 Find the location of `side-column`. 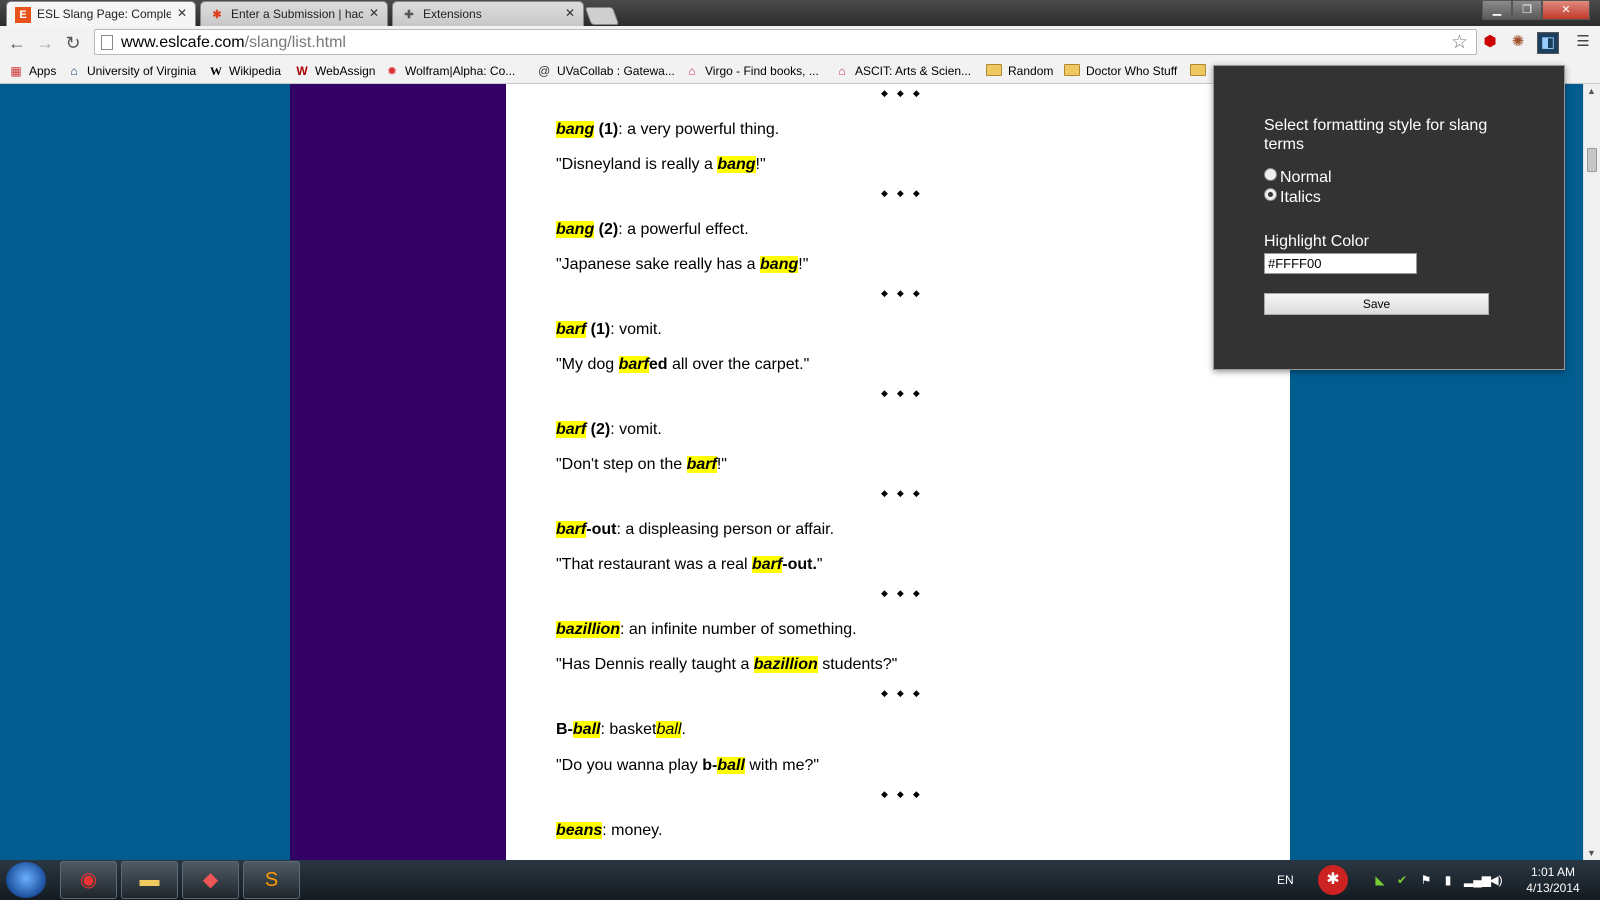

side-column is located at coordinates (398, 472).